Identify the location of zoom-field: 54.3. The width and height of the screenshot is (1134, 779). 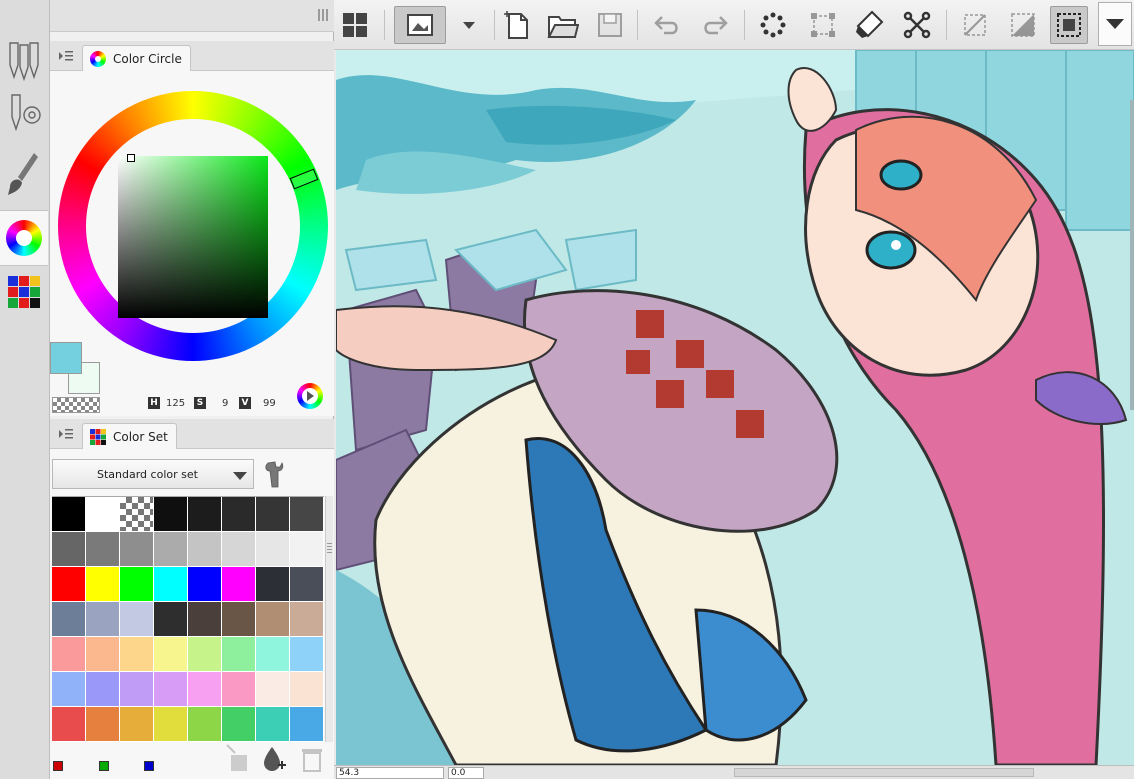
(390, 773).